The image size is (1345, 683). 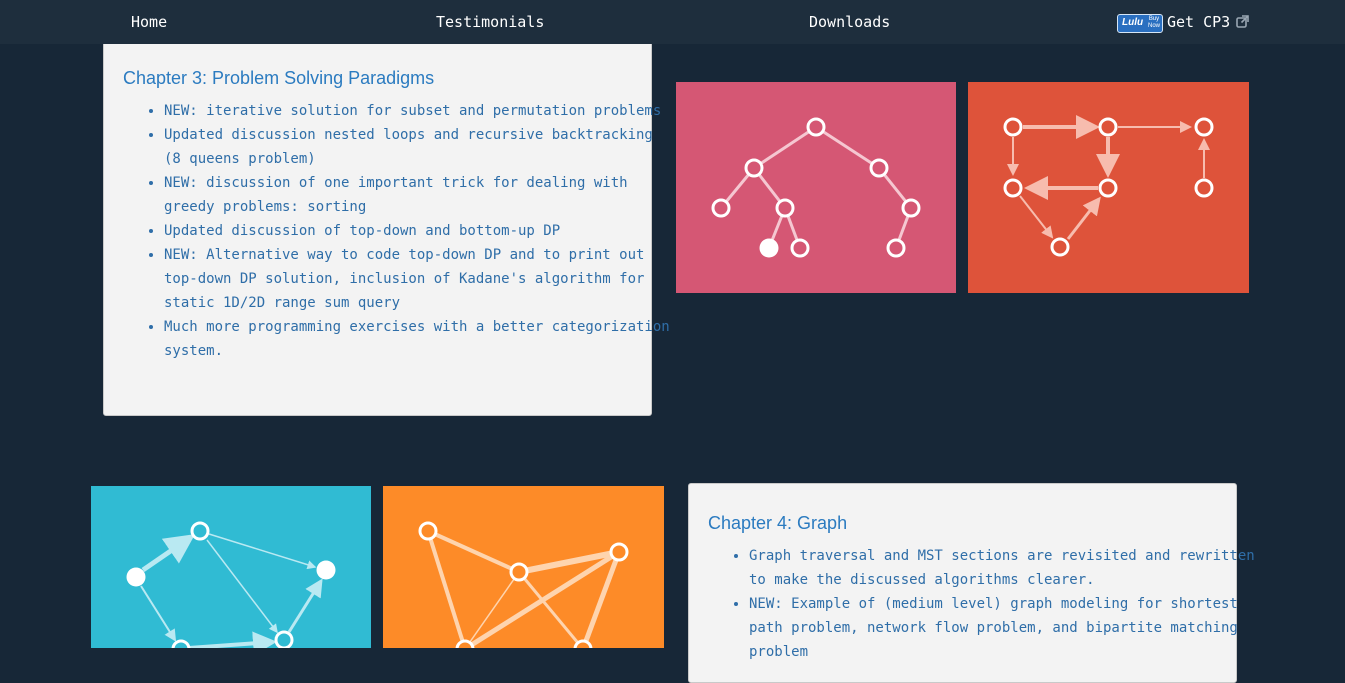 What do you see at coordinates (490, 22) in the screenshot?
I see `nav-testimonials-link: Testimonials` at bounding box center [490, 22].